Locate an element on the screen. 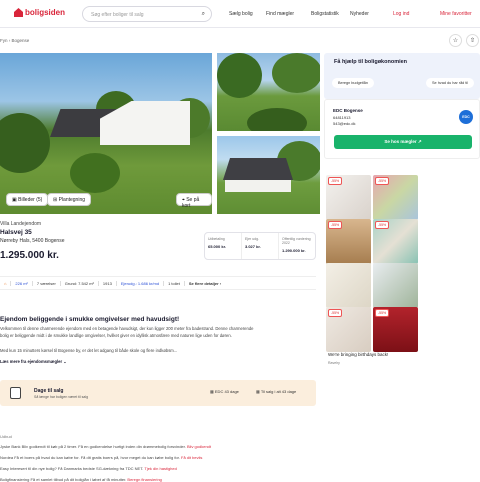  ad-tile is located at coordinates (395, 285).